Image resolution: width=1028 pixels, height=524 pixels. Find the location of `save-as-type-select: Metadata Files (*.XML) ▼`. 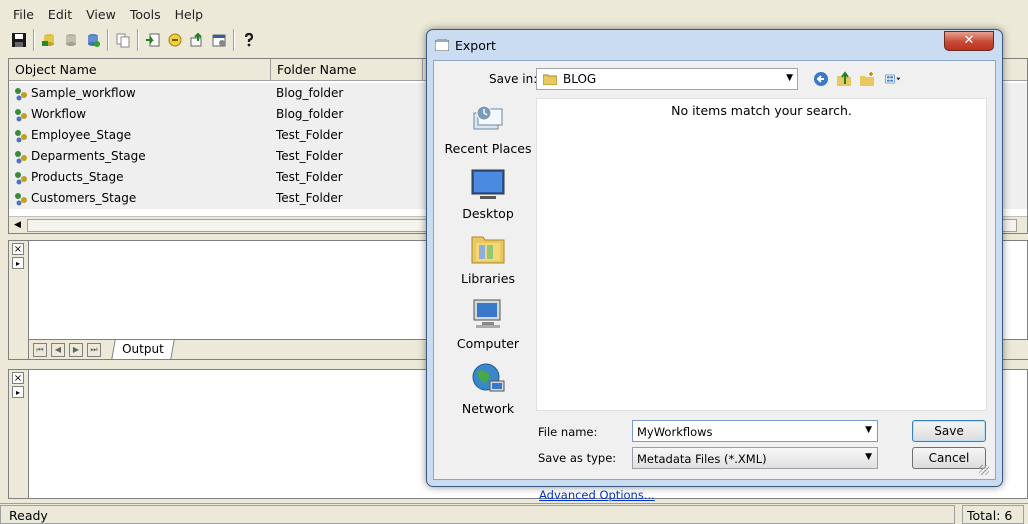

save-as-type-select: Metadata Files (*.XML) ▼ is located at coordinates (755, 458).